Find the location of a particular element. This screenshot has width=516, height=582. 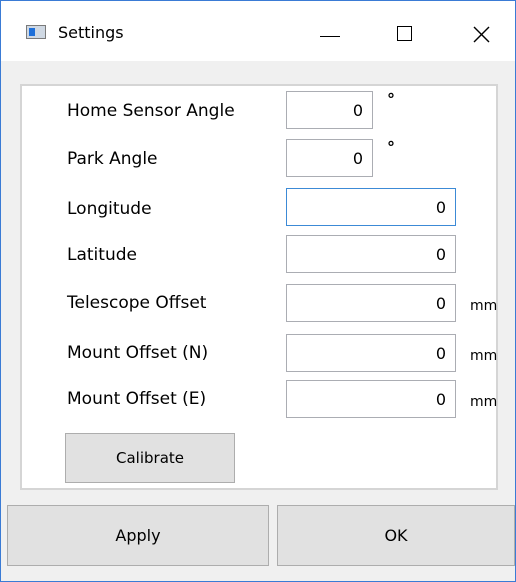

apply-button: Apply is located at coordinates (138, 535).